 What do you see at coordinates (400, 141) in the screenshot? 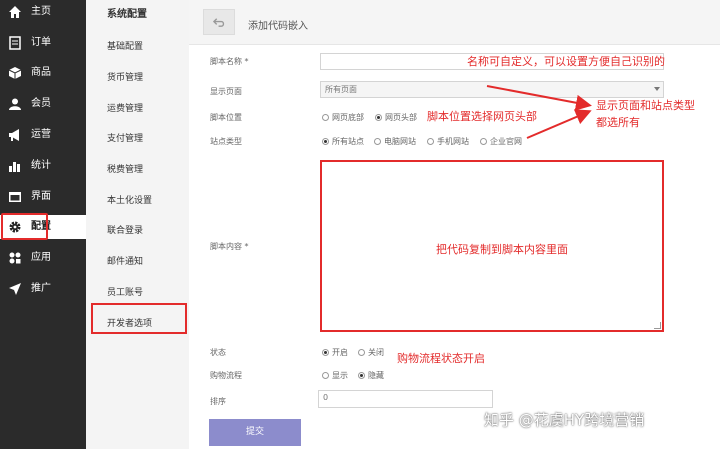
I see `radio-label: 电脑网站` at bounding box center [400, 141].